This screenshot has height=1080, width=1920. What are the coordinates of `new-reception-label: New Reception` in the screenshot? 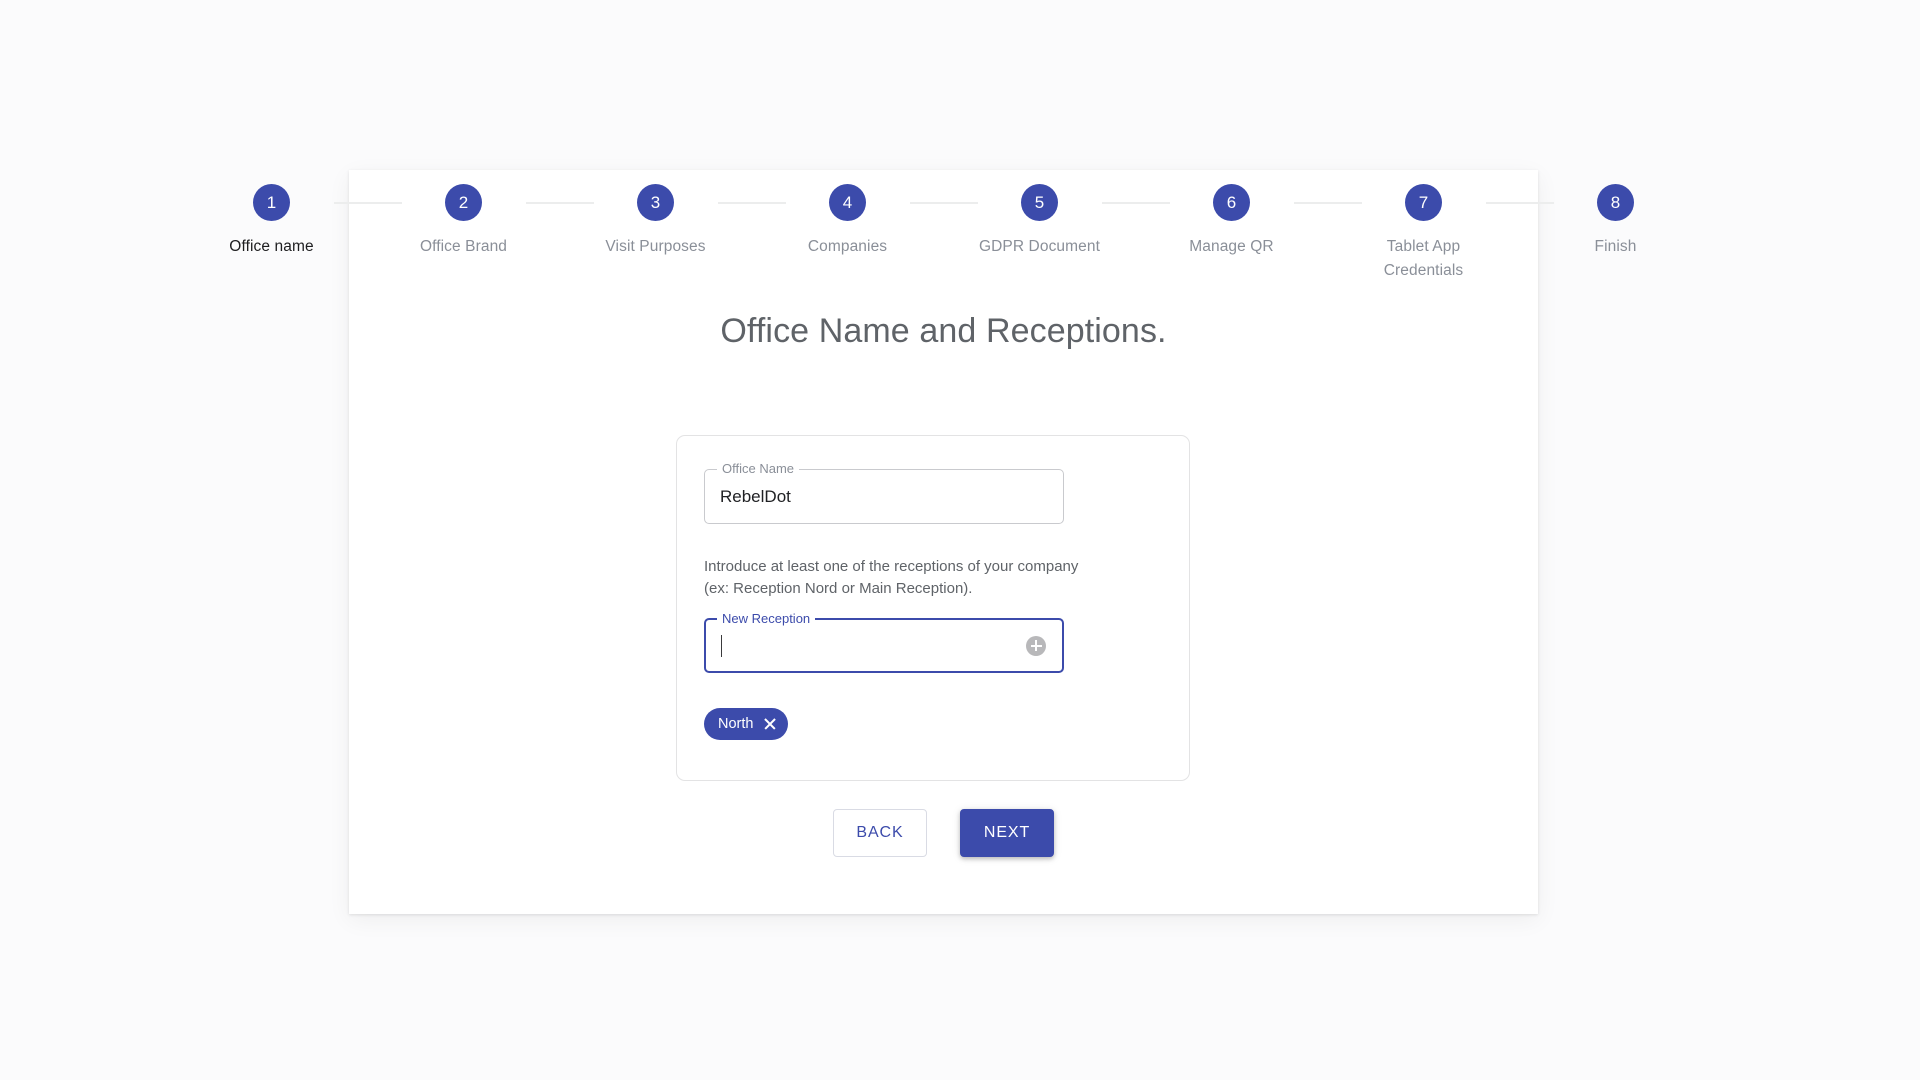 It's located at (766, 619).